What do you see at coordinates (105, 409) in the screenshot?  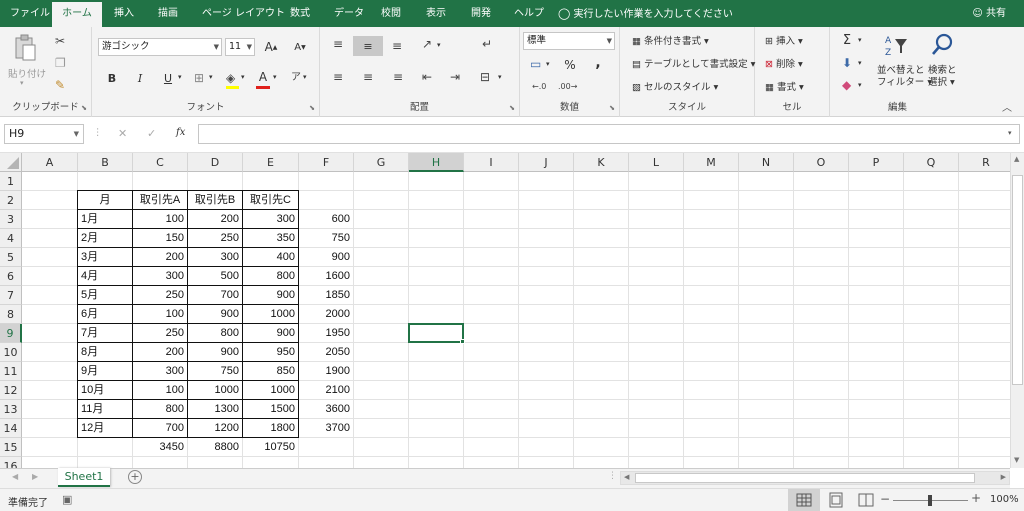 I see `month-cell: 11月` at bounding box center [105, 409].